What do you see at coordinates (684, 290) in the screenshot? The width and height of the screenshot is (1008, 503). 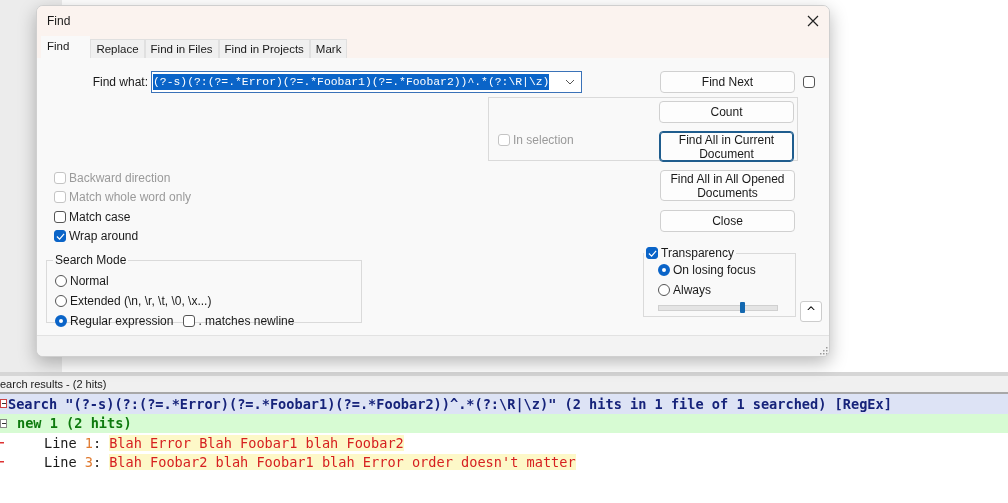 I see `radio-option: Always` at bounding box center [684, 290].